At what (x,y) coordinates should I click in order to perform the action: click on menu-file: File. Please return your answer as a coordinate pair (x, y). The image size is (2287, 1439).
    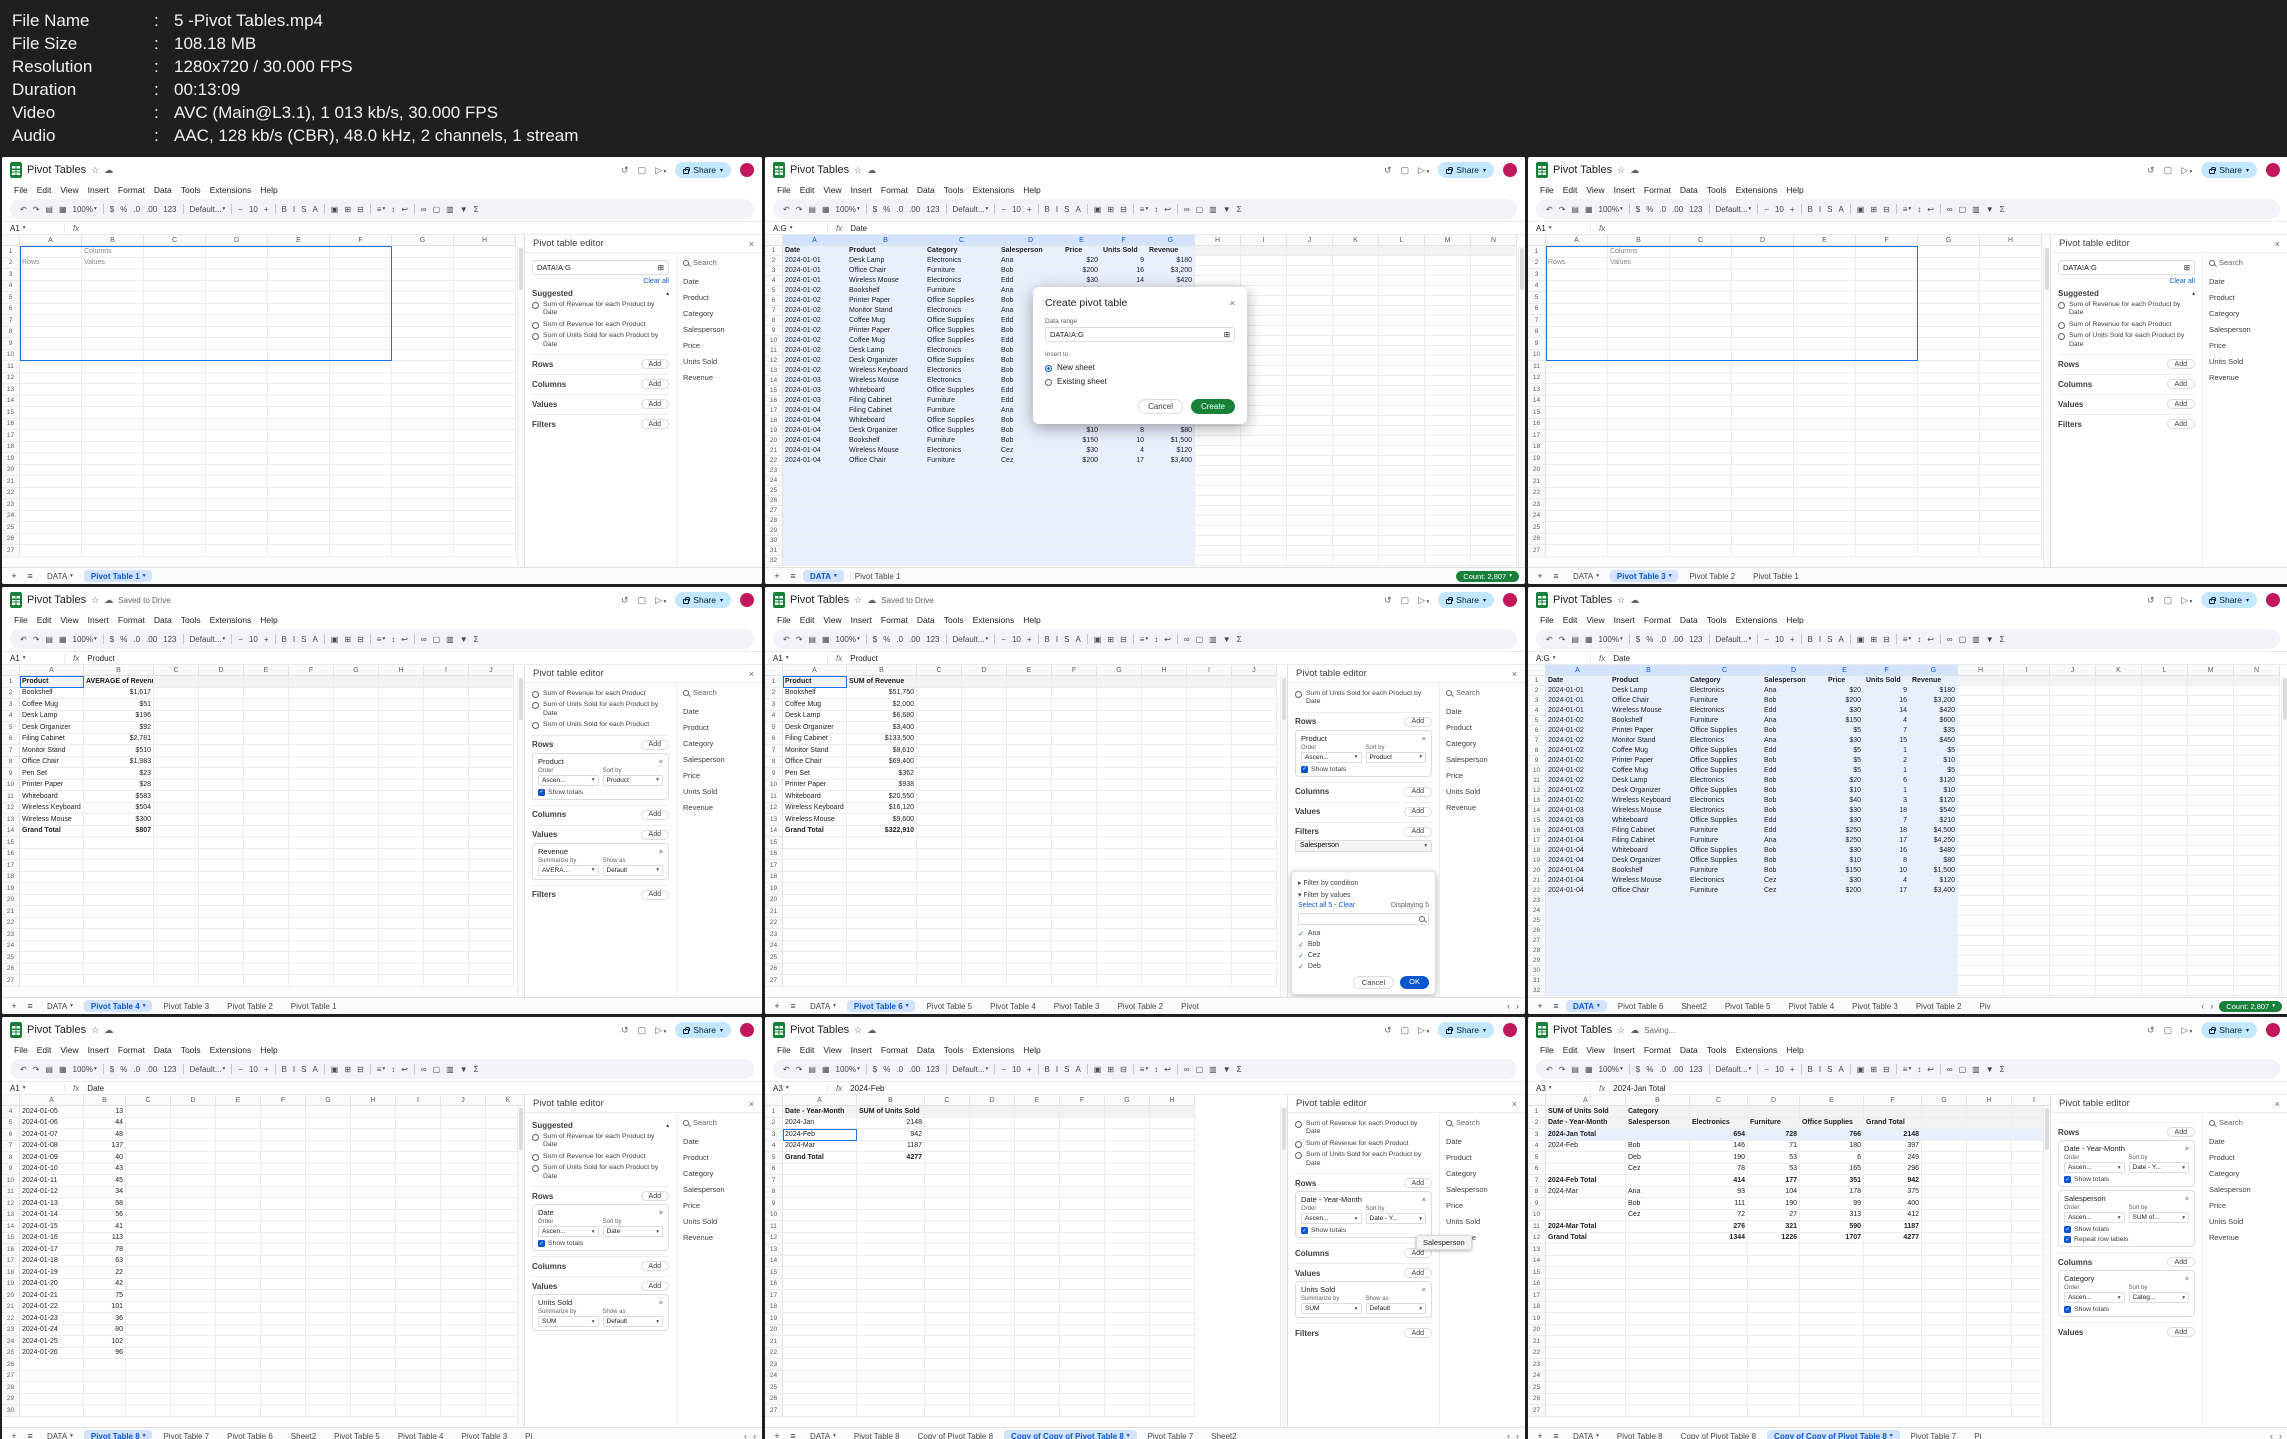
    Looking at the image, I should click on (784, 190).